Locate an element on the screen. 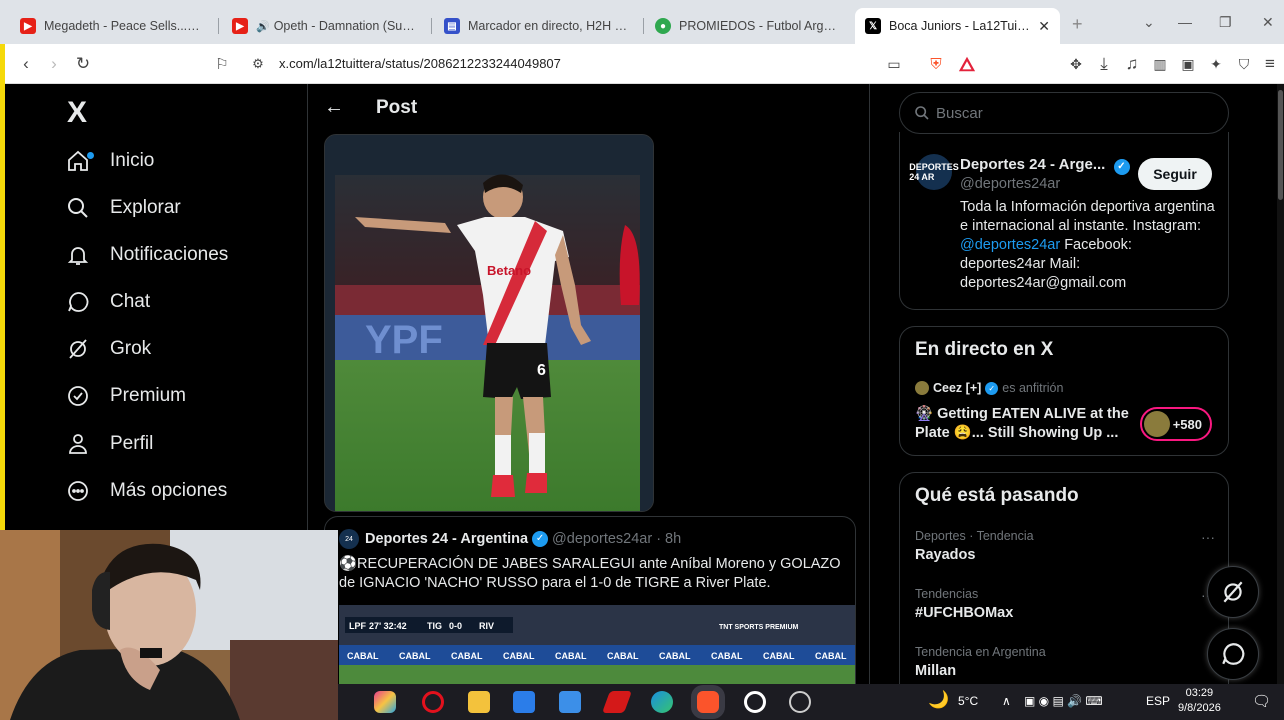  trend-item: Deportes · Tendencia Rayados ··· is located at coordinates (1065, 546).